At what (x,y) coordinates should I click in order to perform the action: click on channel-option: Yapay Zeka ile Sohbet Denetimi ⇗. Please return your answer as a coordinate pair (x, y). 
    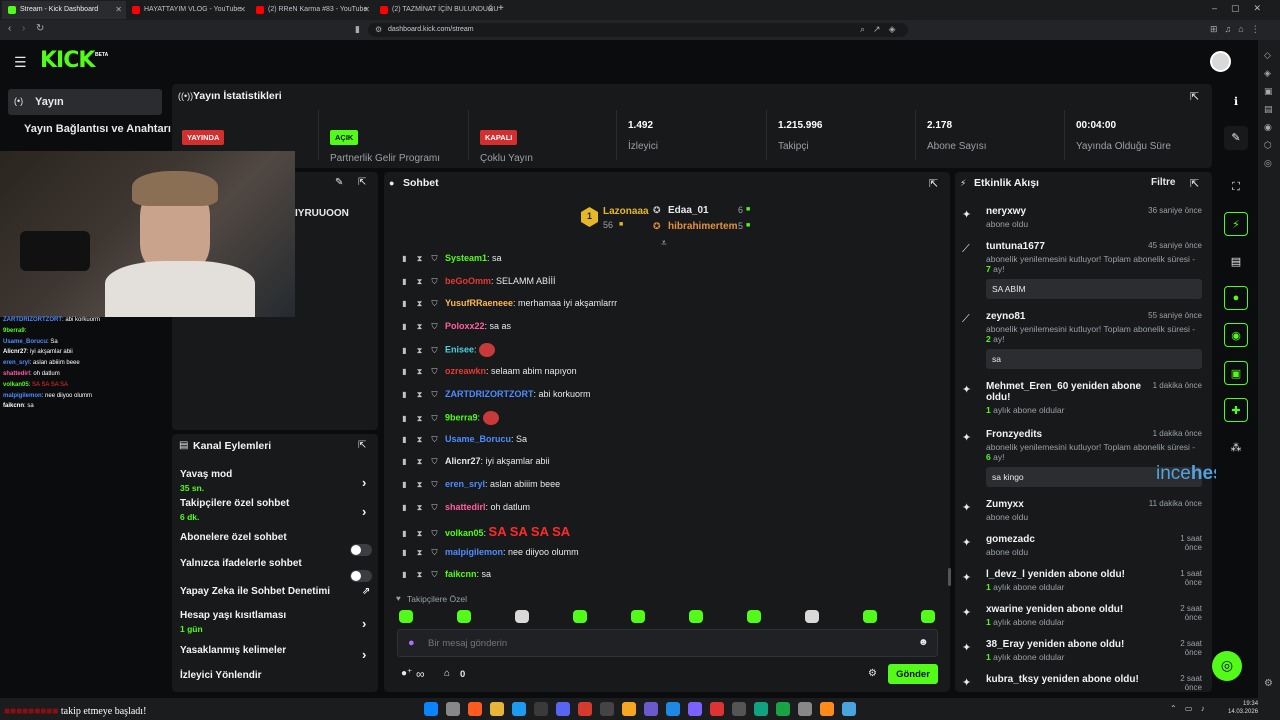
    Looking at the image, I should click on (275, 591).